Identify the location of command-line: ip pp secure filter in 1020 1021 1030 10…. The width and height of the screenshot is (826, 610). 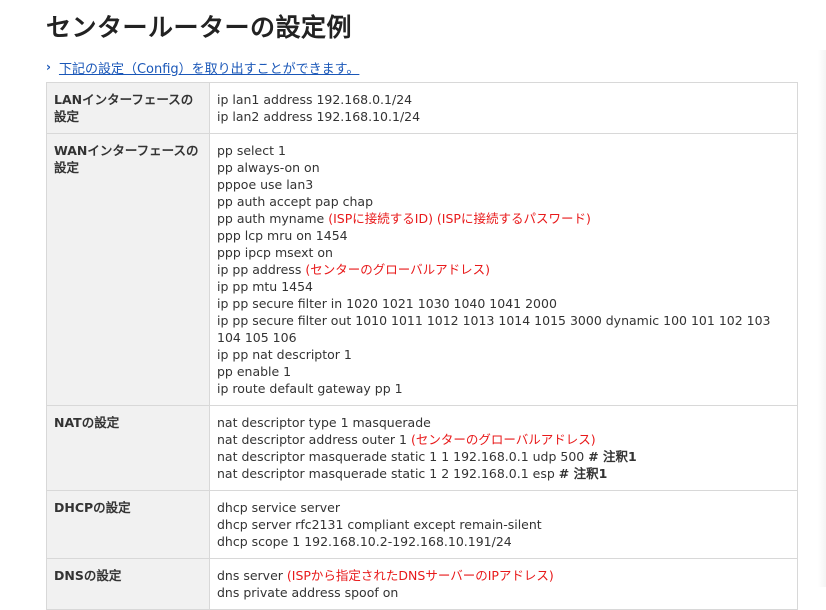
(503, 303).